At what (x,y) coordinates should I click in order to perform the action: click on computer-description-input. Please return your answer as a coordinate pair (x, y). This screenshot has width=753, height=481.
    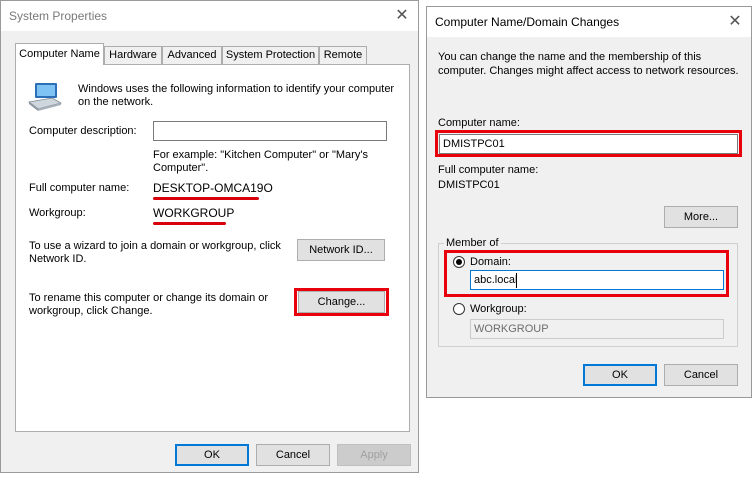
    Looking at the image, I should click on (270, 131).